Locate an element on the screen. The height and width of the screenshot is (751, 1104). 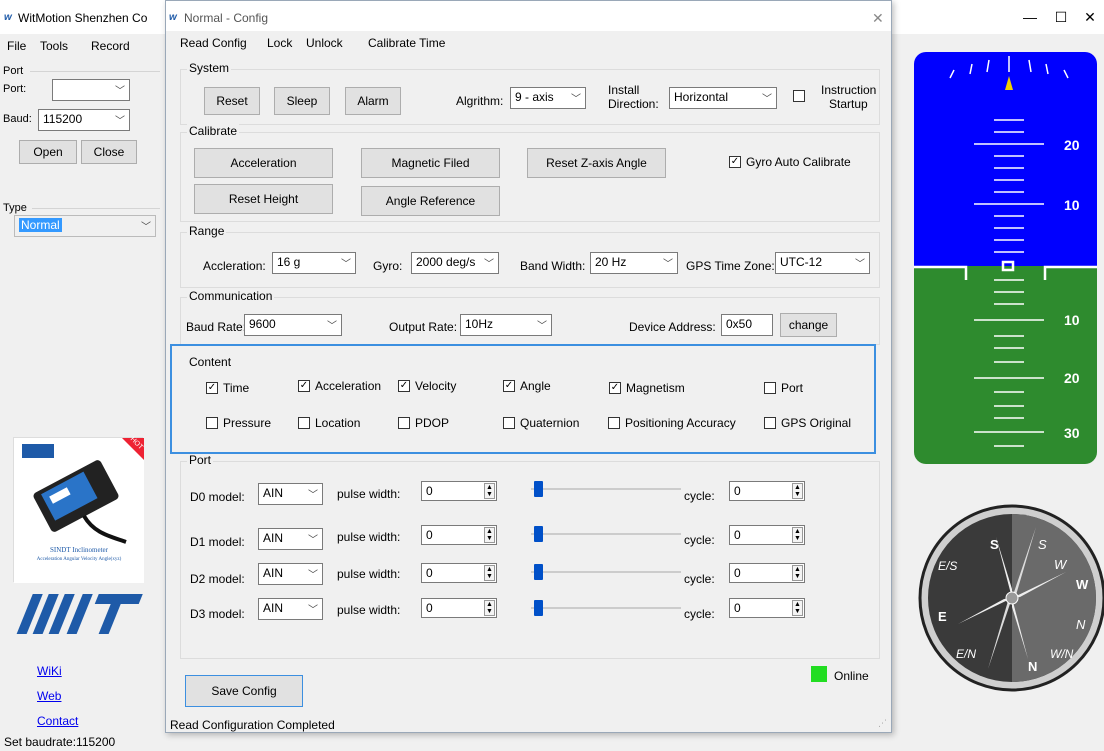
save-config-button: Save Config is located at coordinates (244, 691).